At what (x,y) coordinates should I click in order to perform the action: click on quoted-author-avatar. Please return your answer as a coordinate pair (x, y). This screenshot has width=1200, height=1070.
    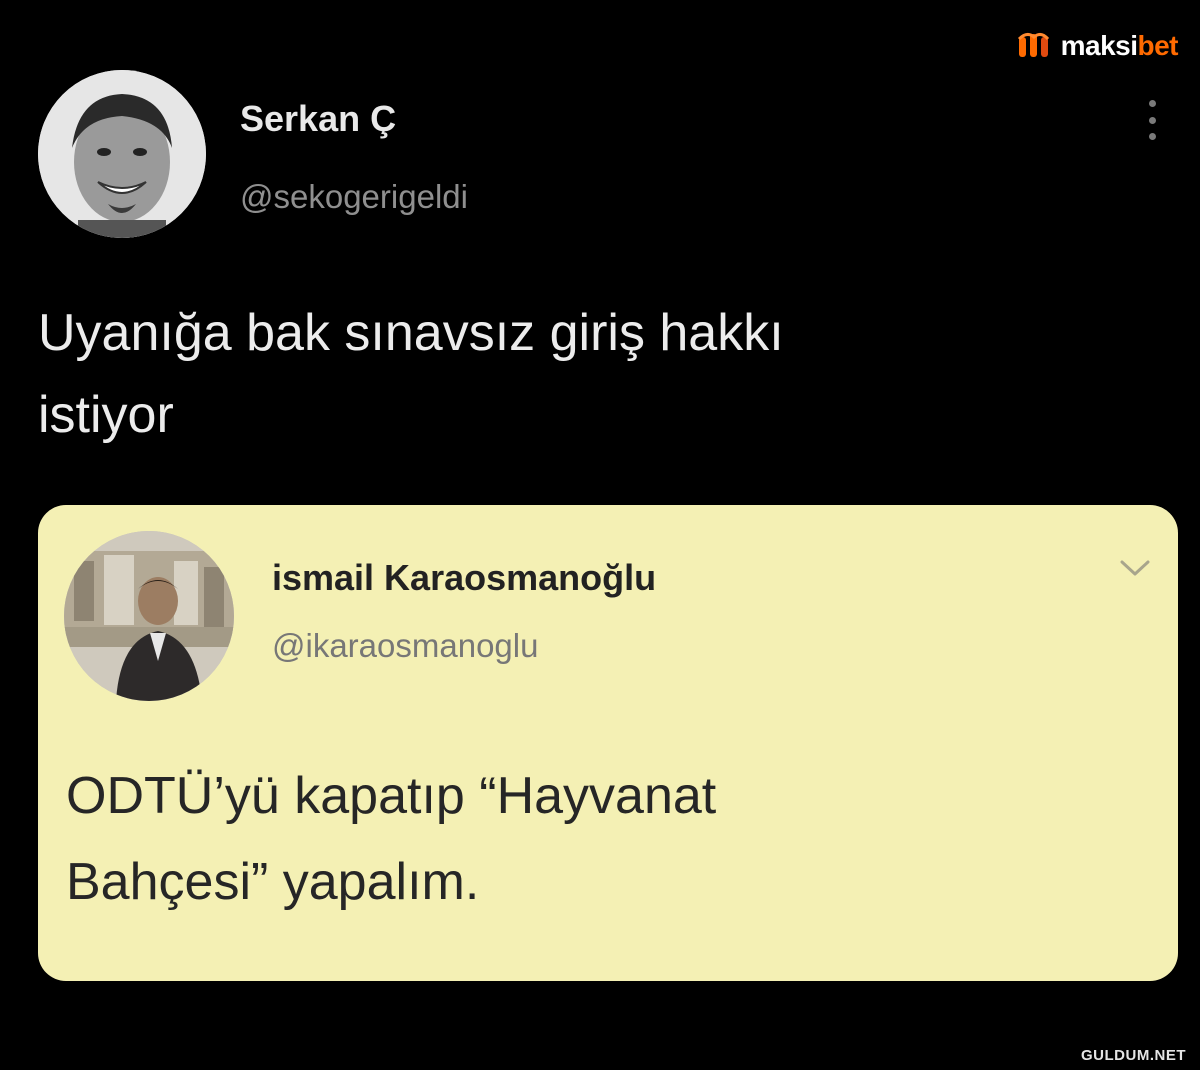
    Looking at the image, I should click on (149, 616).